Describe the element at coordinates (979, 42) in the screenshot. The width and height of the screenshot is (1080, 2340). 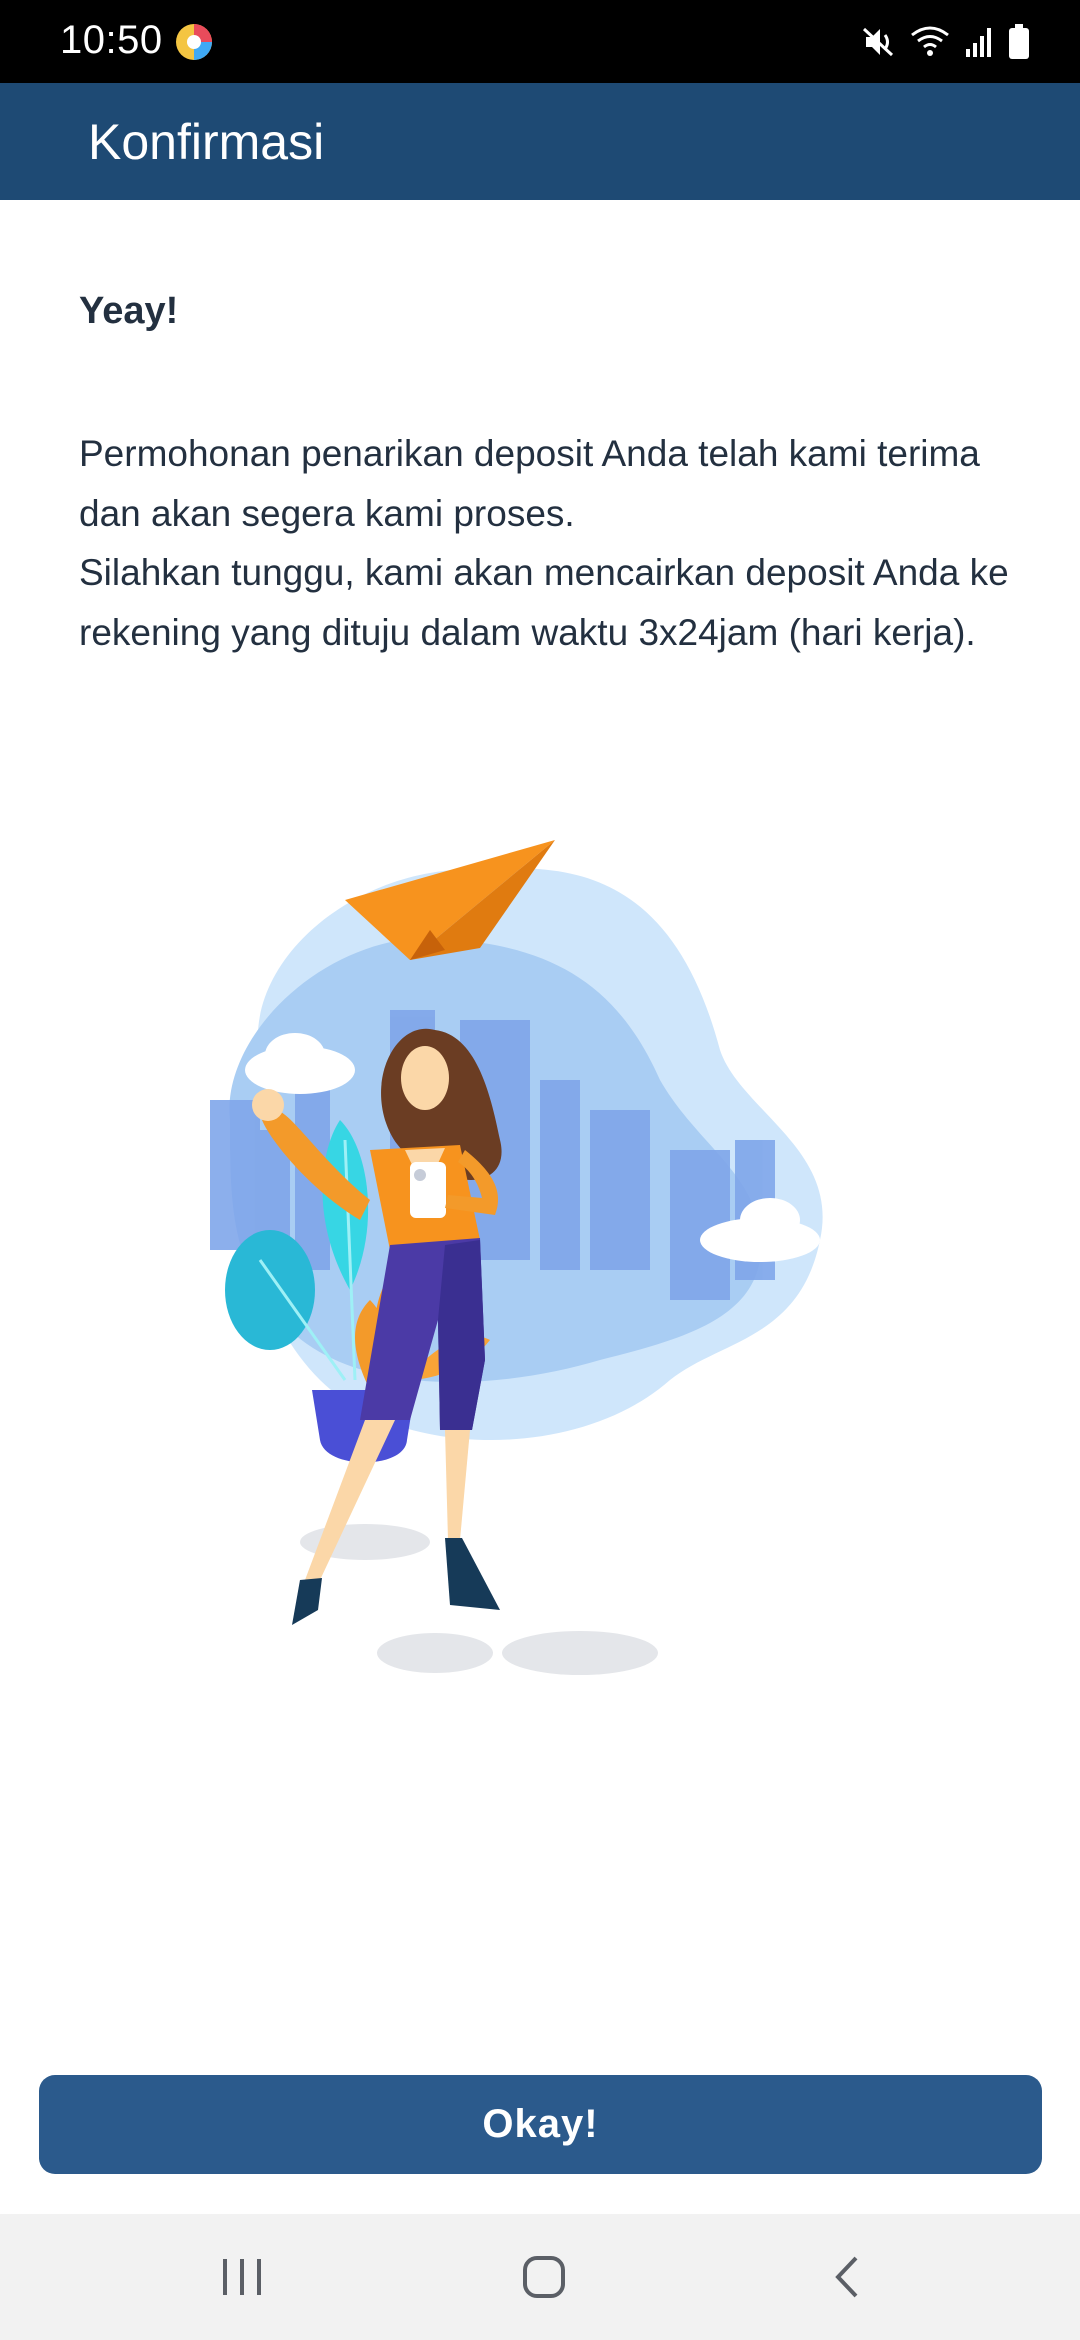
I see `signal-icon` at that location.